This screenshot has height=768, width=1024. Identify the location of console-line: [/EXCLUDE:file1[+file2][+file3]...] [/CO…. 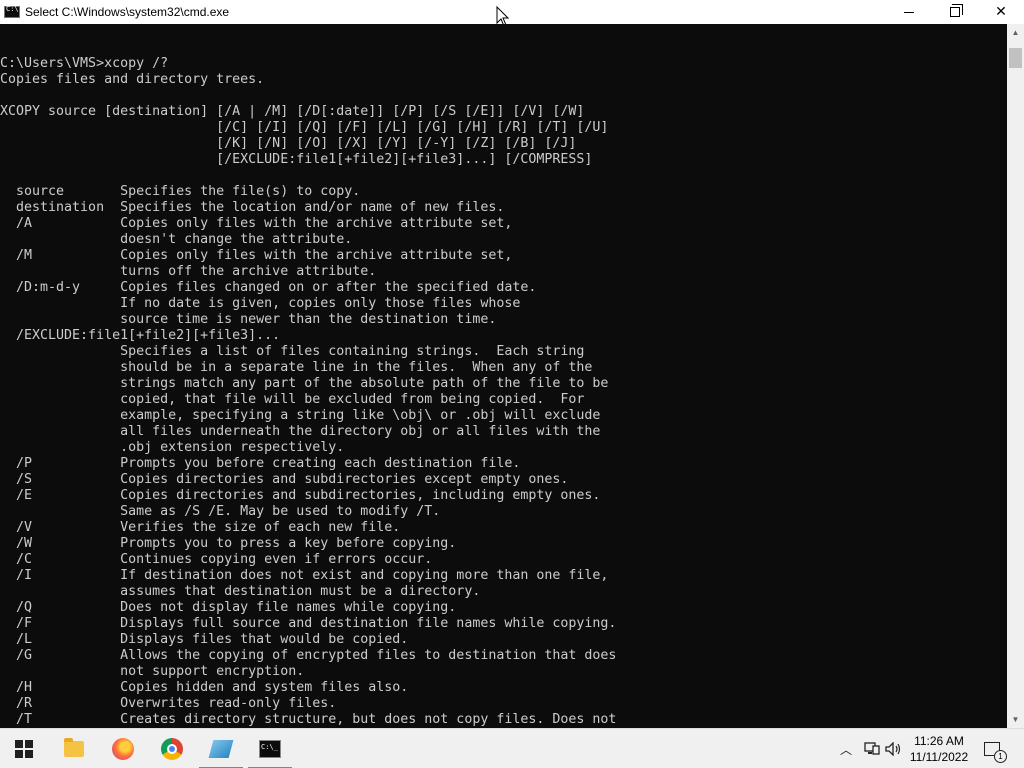
(296, 159).